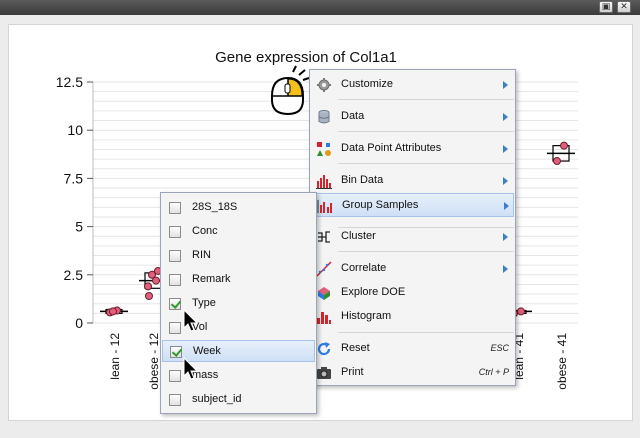 The width and height of the screenshot is (640, 438). I want to click on menu-item-explore-doe: Explore DOE, so click(412, 293).